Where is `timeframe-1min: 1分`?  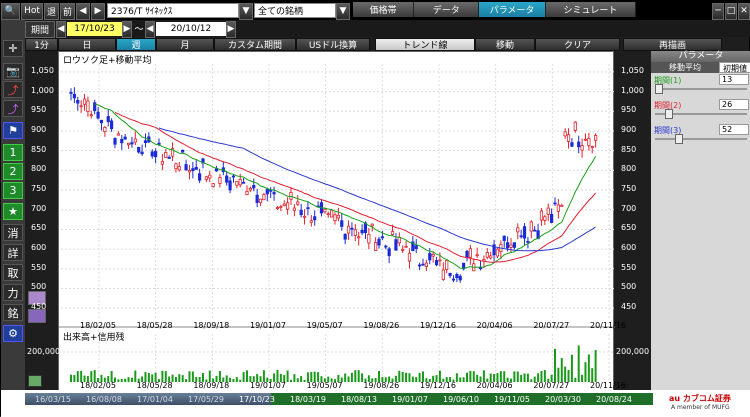 timeframe-1min: 1分 is located at coordinates (41, 44).